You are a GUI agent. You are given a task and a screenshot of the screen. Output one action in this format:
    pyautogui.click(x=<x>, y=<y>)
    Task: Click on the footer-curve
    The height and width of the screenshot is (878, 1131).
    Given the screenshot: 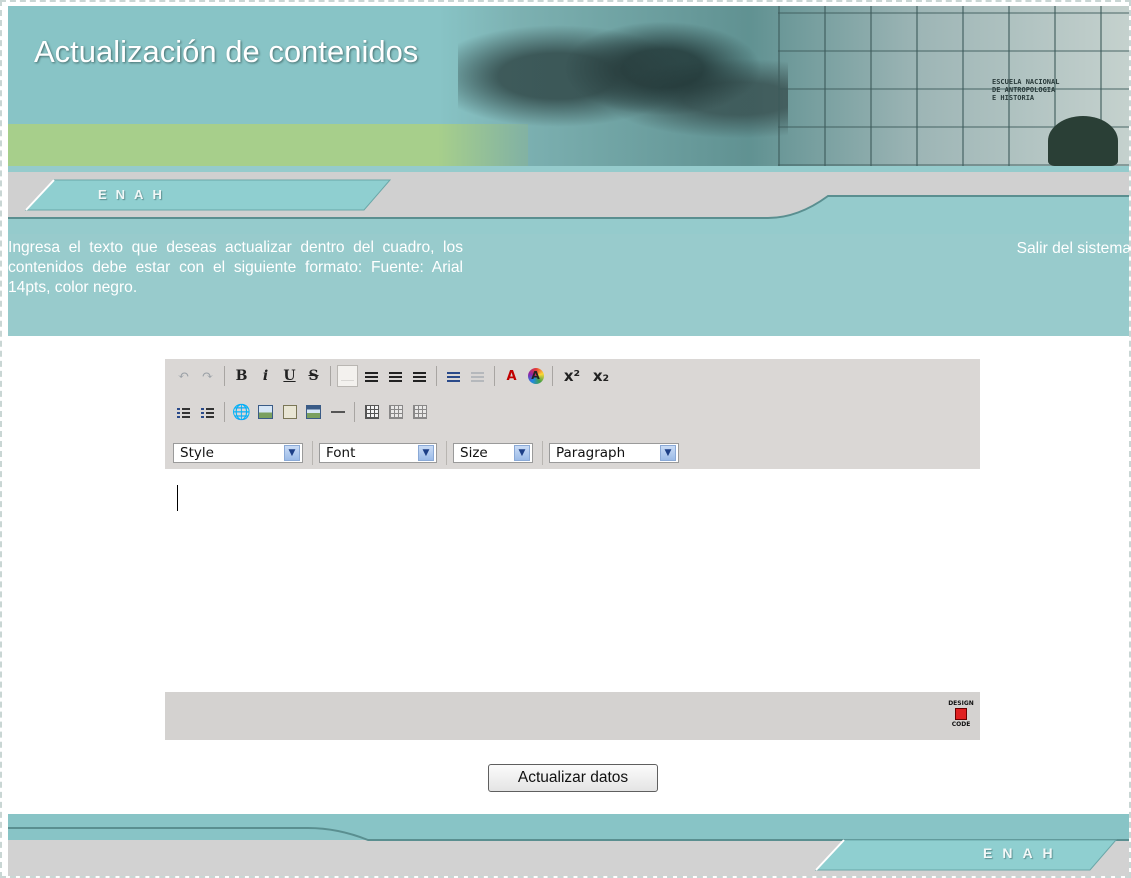 What is the action you would take?
    pyautogui.click(x=568, y=842)
    